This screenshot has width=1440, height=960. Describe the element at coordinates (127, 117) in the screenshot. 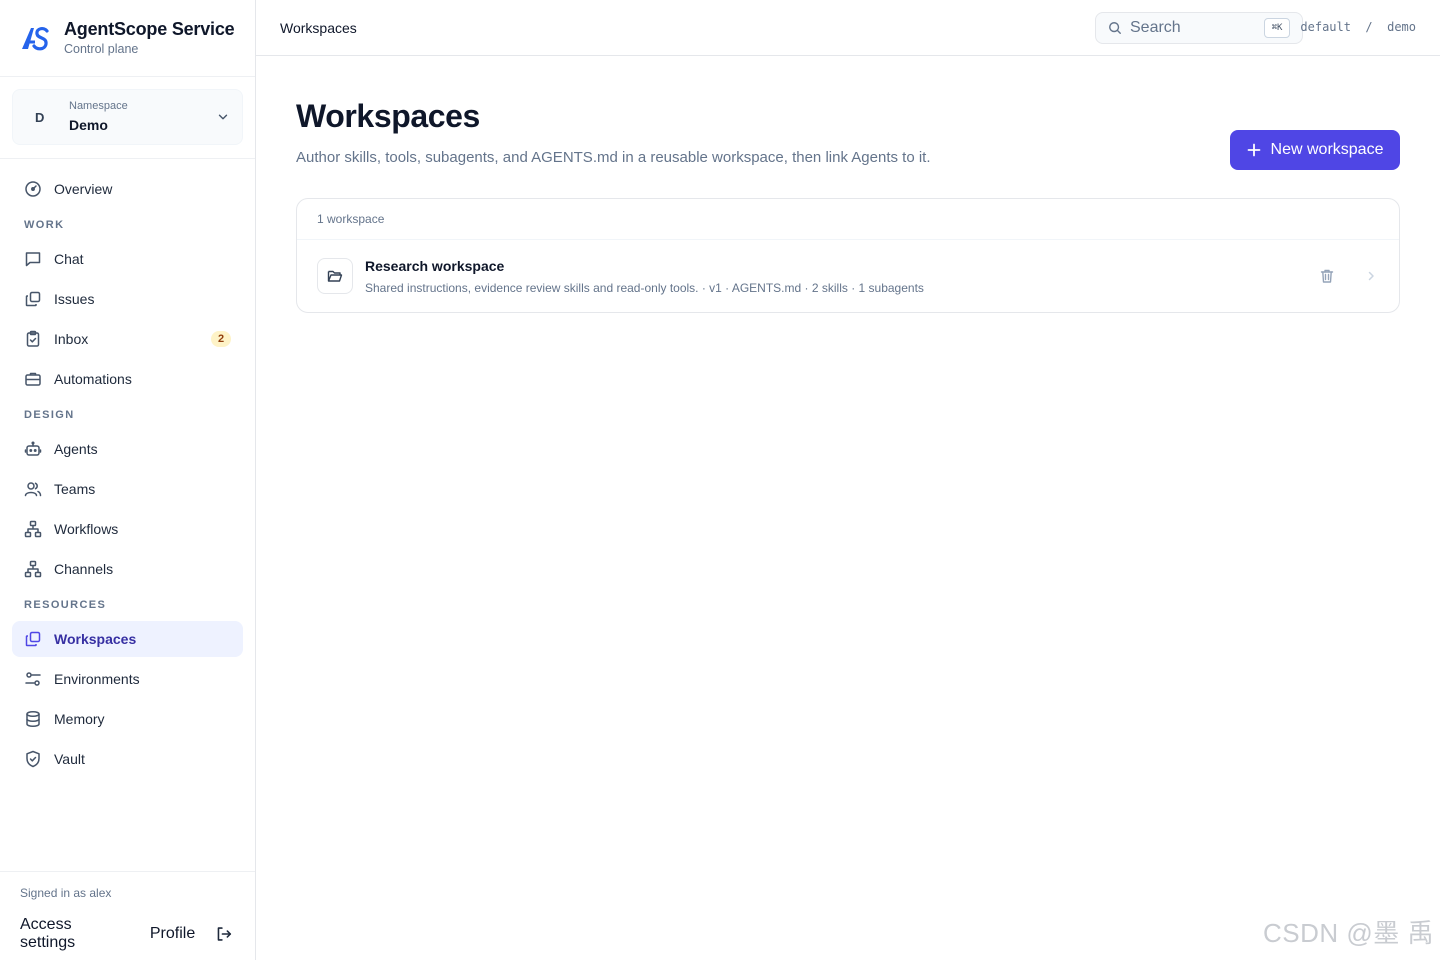

I see `namespace-selector: D Namespace Demo` at that location.